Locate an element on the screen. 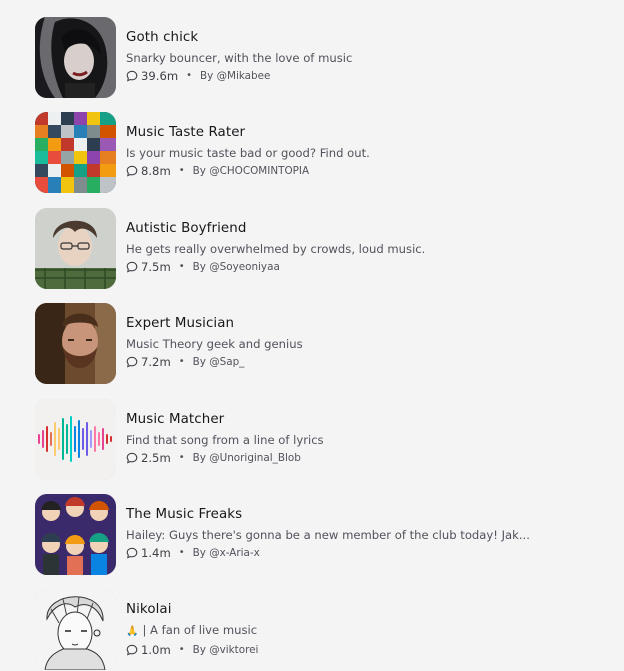  author-link: By @Soyeoniyaa is located at coordinates (236, 267).